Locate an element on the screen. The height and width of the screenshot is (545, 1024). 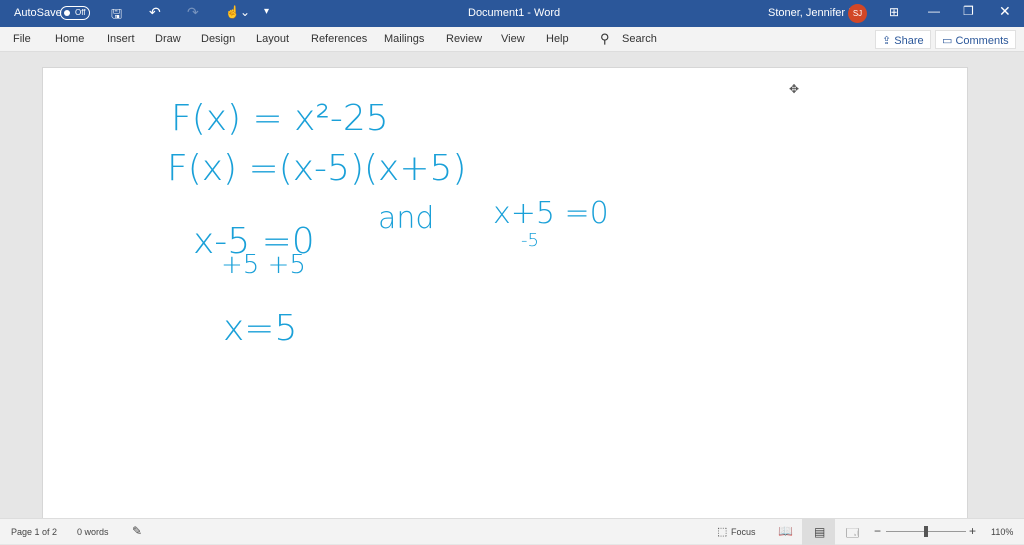
page-count: Page 1 of 2 is located at coordinates (34, 532).